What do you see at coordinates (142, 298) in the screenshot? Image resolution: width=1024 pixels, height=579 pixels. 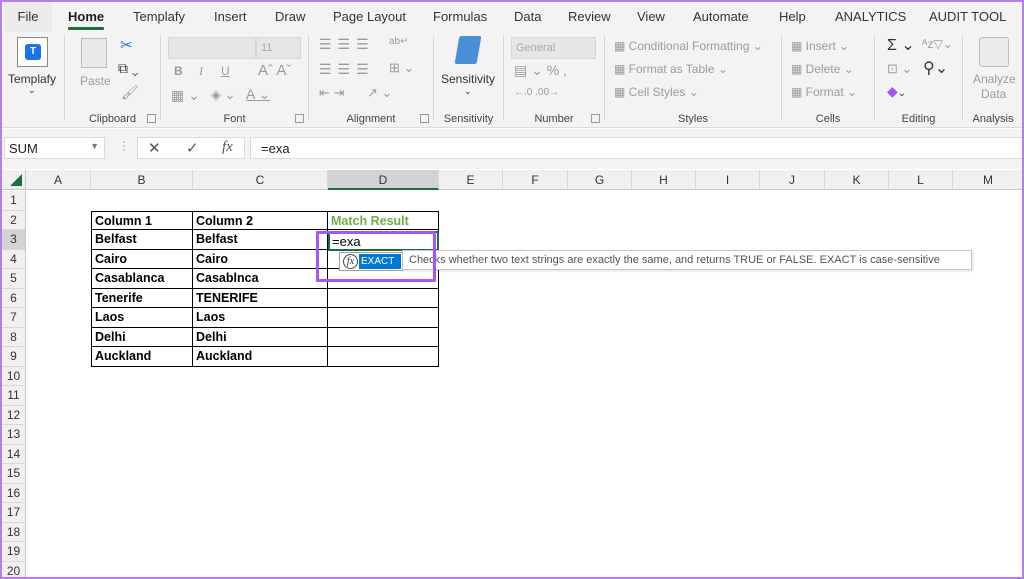 I see `table-cell: Tenerife` at bounding box center [142, 298].